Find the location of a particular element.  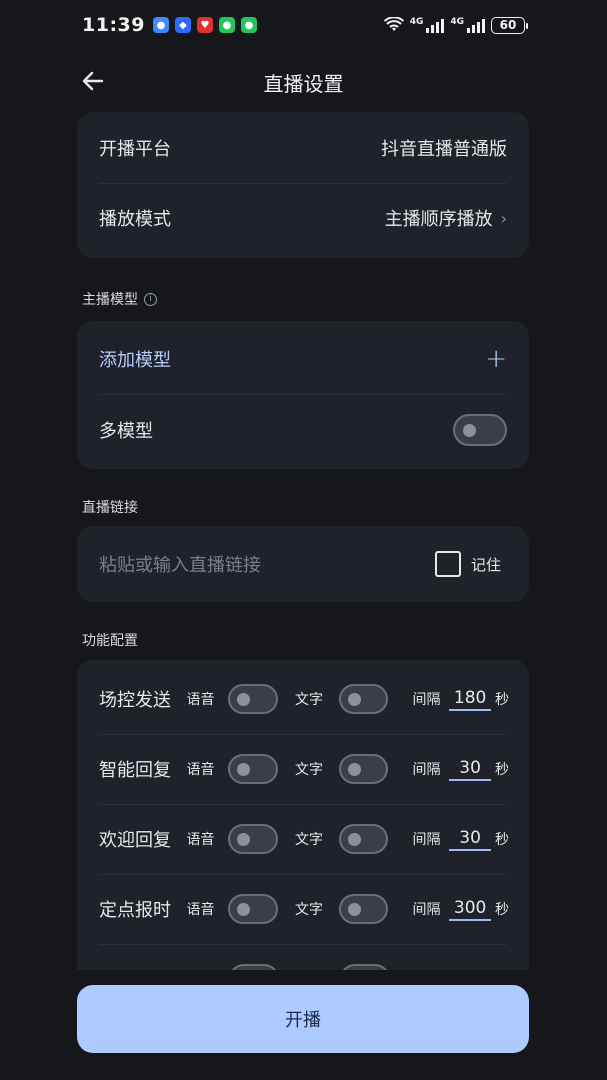

message-app-icon: ● is located at coordinates (160, 25).